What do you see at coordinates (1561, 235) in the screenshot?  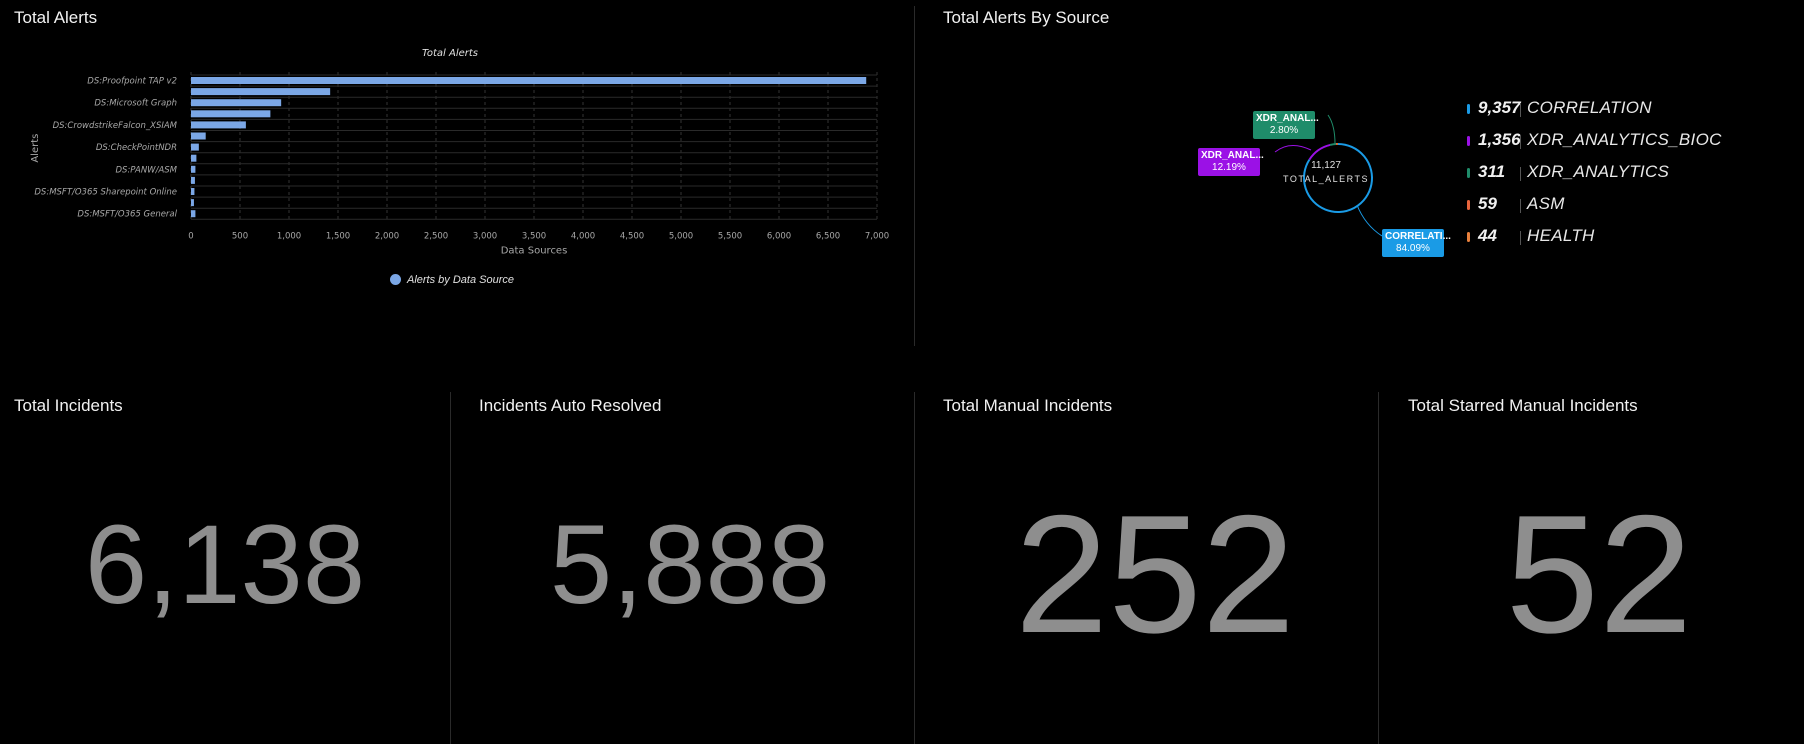 I see `legend-label: HEALTH` at bounding box center [1561, 235].